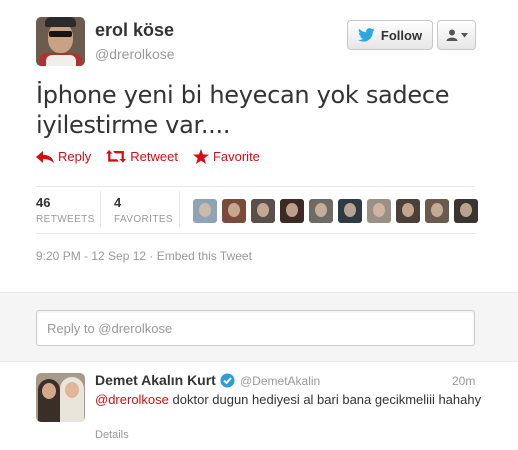  I want to click on user-icon, so click(451, 35).